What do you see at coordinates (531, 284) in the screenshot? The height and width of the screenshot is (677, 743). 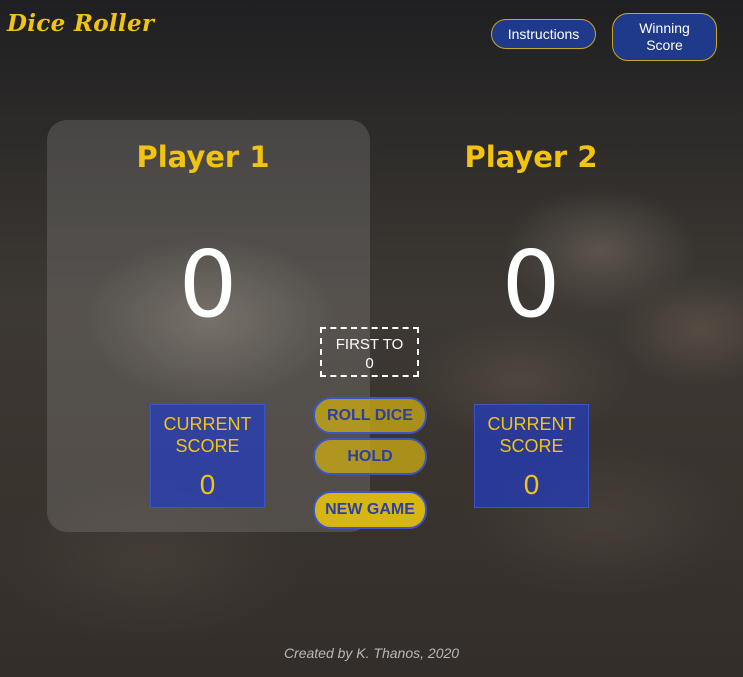 I see `player-2-total-score: 0` at bounding box center [531, 284].